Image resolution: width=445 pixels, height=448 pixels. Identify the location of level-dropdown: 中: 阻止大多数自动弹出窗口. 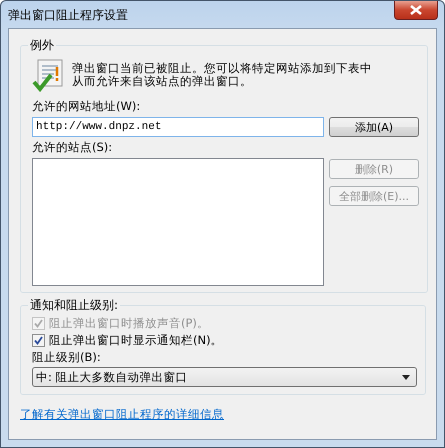
(224, 377).